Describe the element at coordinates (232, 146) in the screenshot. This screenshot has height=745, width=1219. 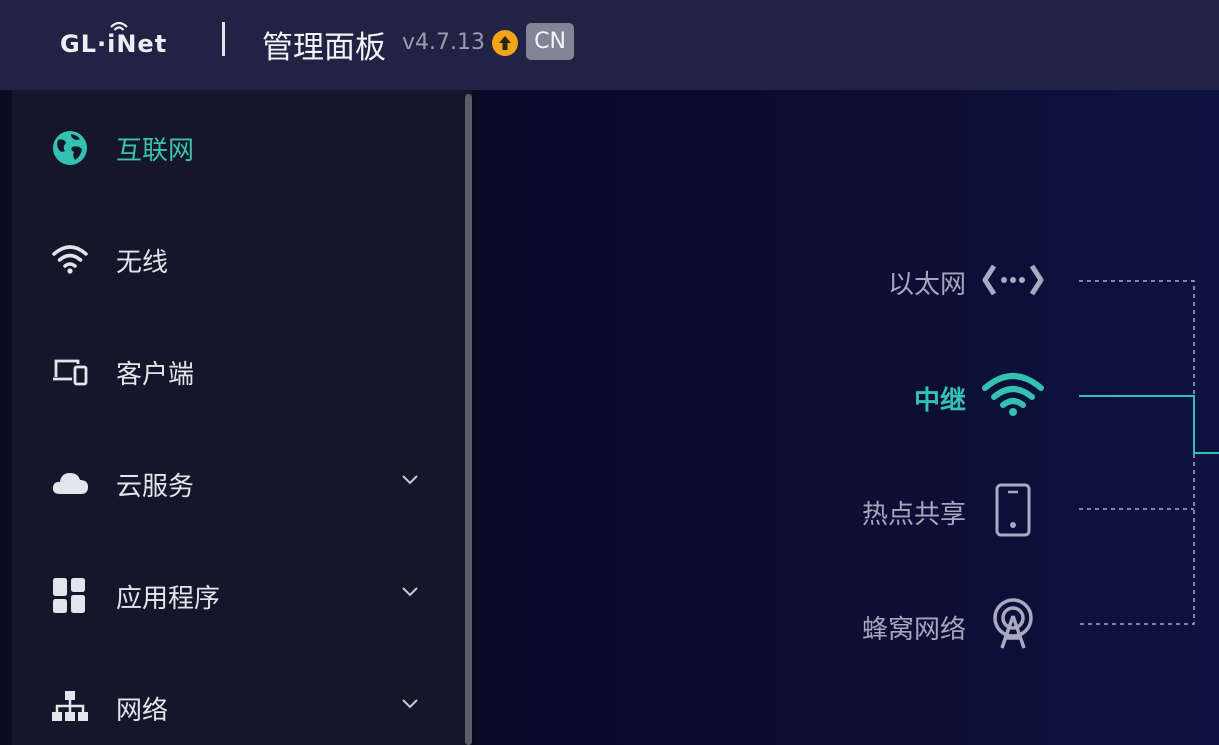
I see `sidebar-item-internet: 互联网` at that location.